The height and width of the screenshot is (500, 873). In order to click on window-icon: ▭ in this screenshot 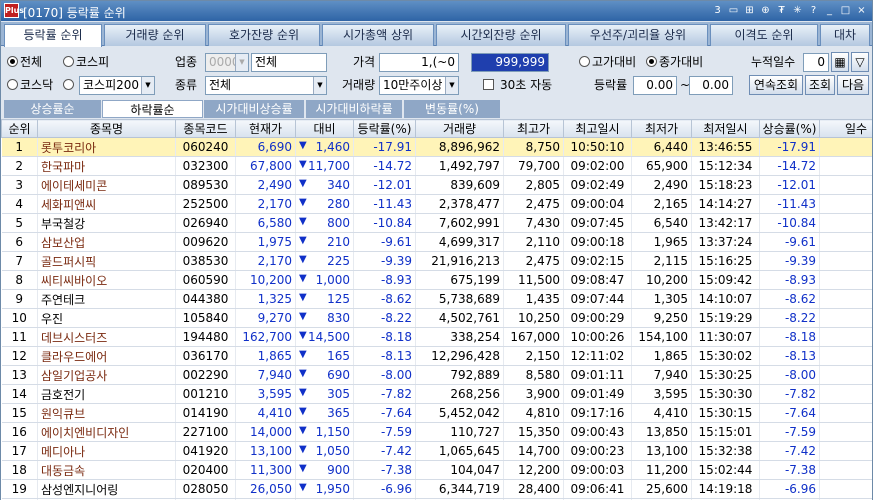, I will do `click(733, 10)`.